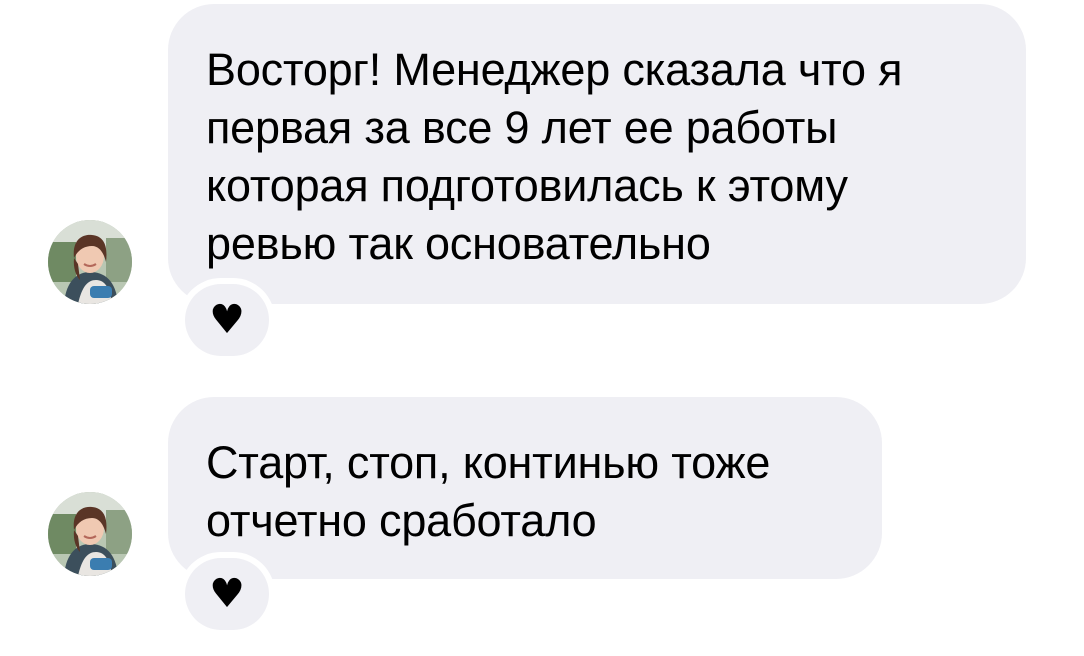 The height and width of the screenshot is (656, 1084). Describe the element at coordinates (554, 69) in the screenshot. I see `message-text-line: Восторг! Менеджер сказала что я` at that location.